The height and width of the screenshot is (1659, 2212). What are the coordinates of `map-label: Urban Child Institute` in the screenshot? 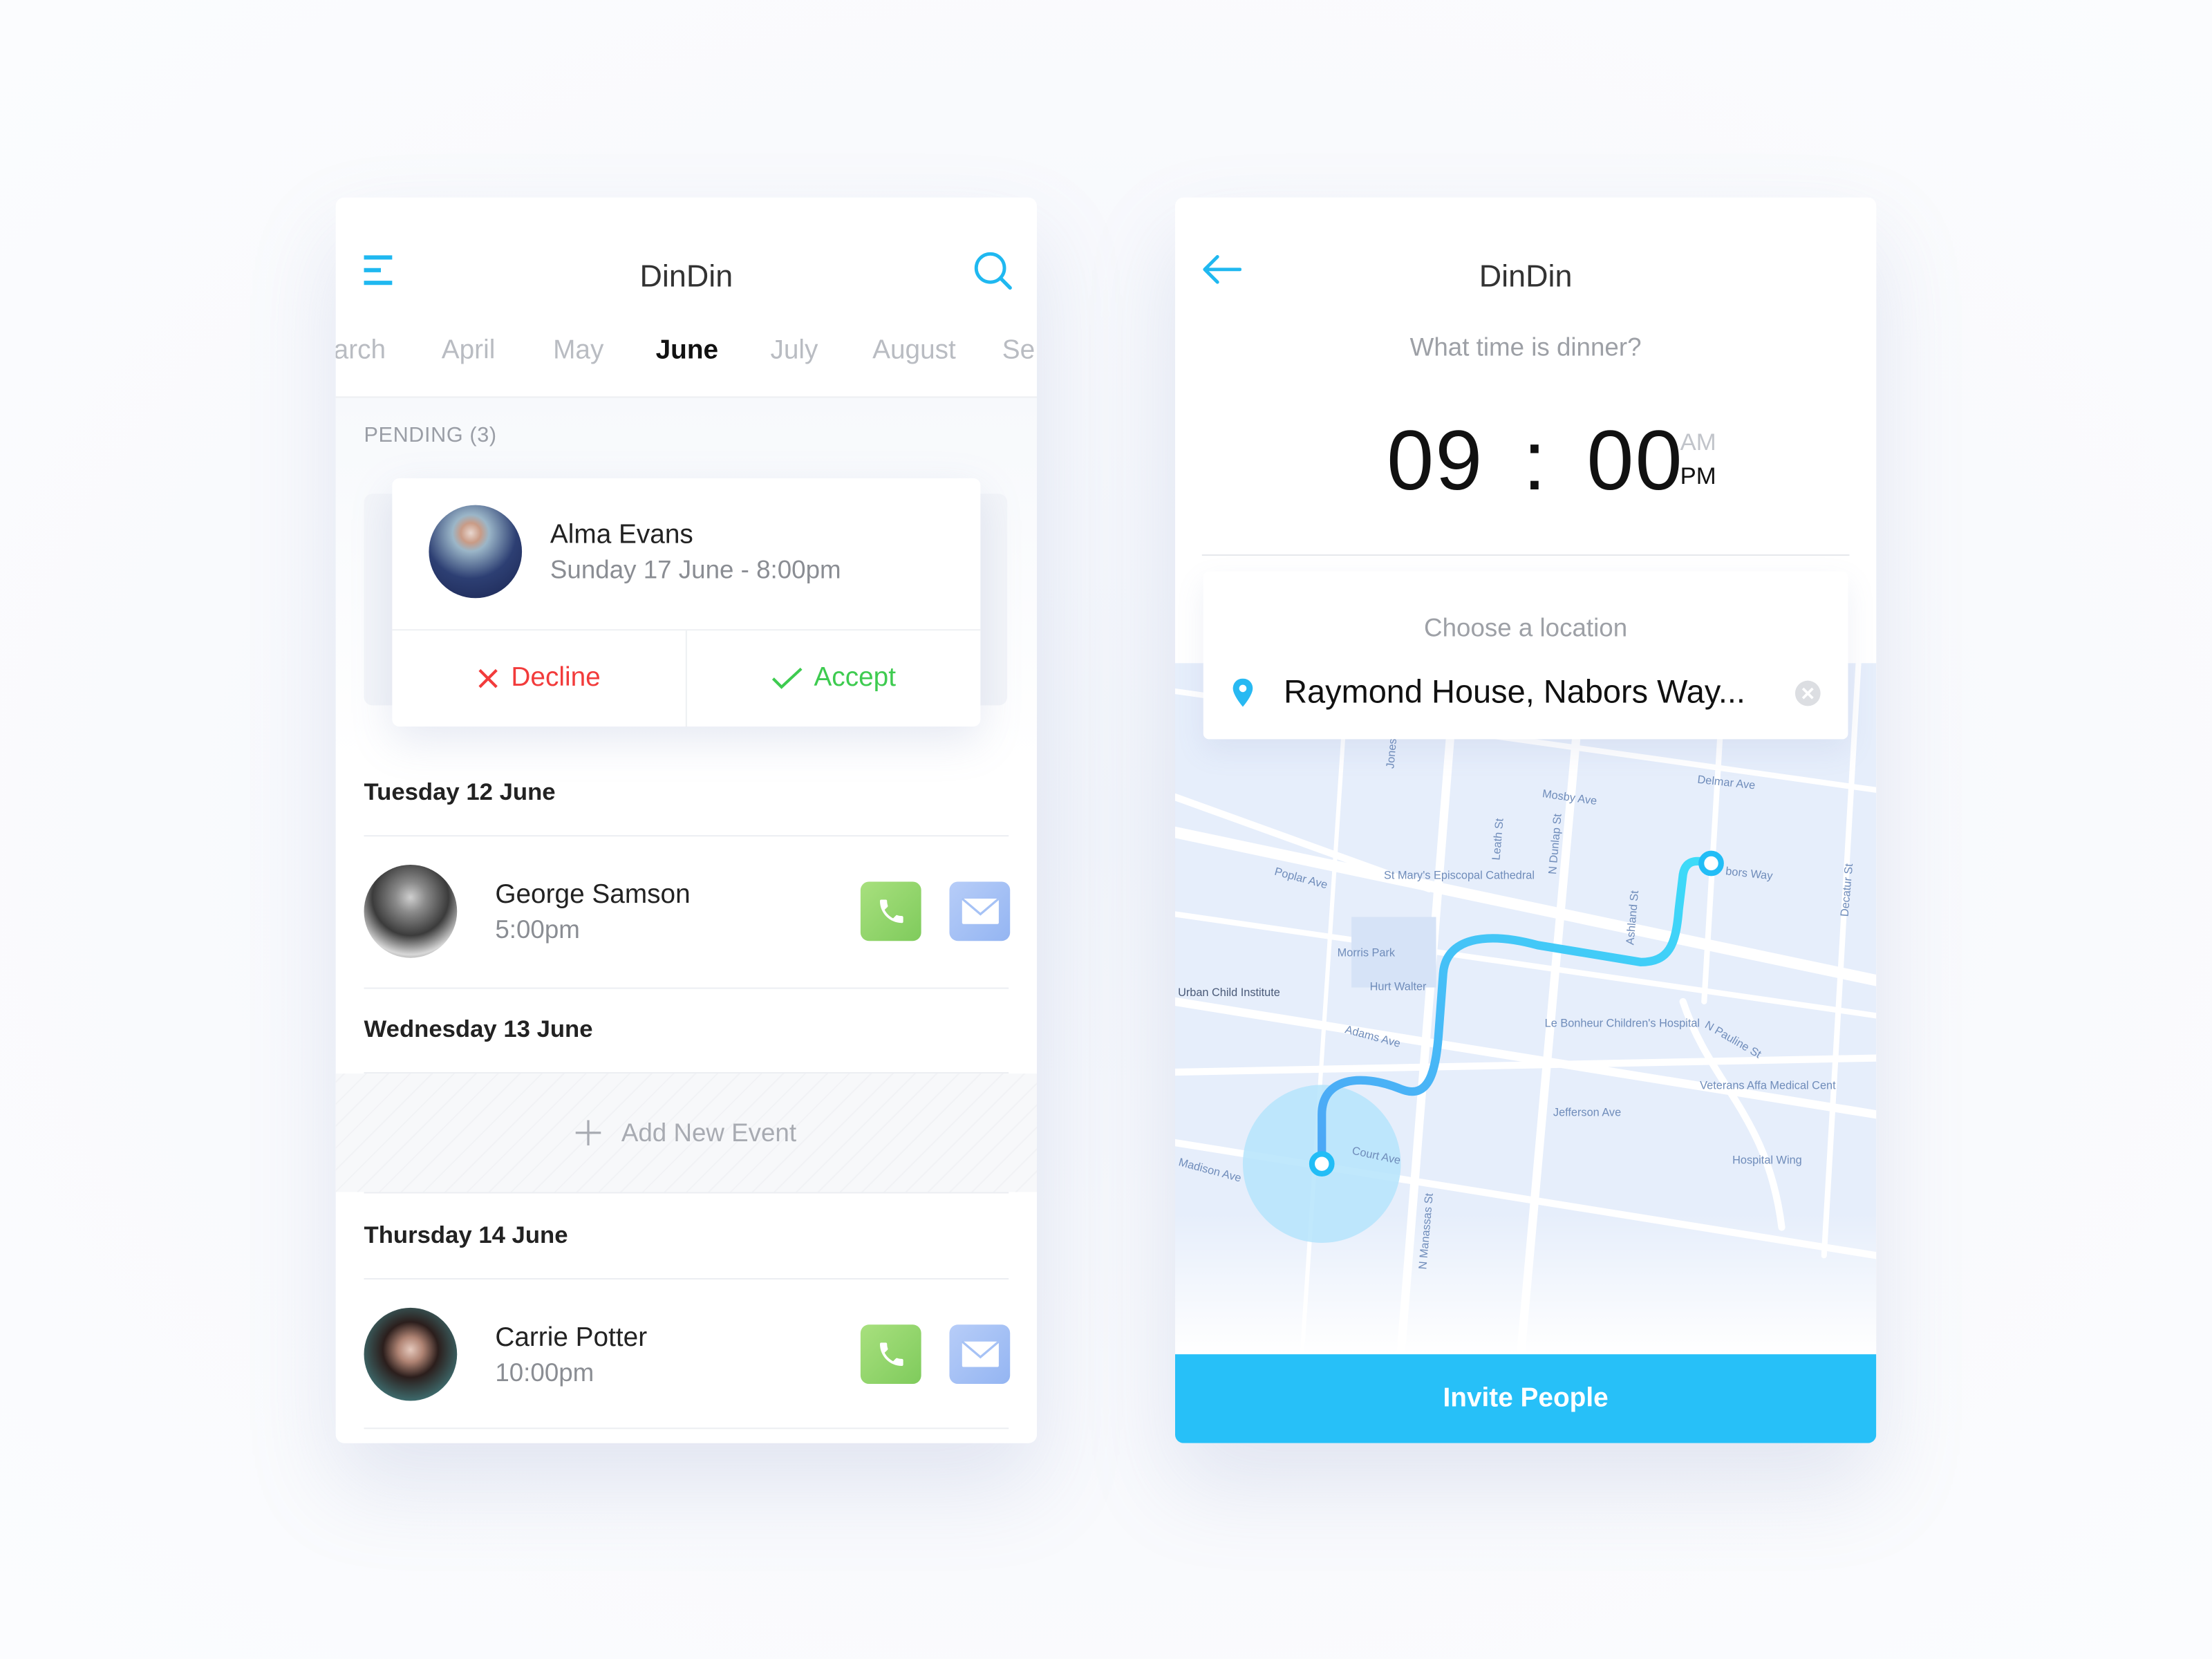 It's located at (1229, 992).